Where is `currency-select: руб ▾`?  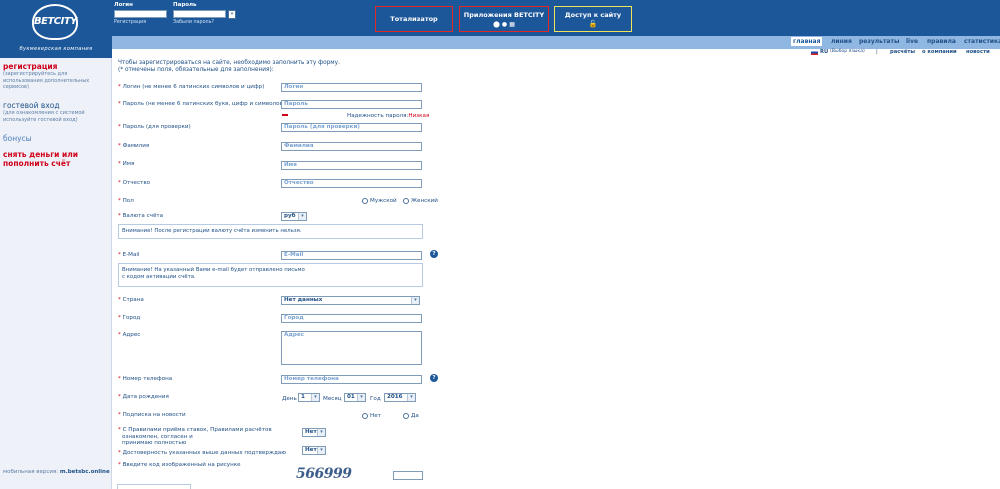 currency-select: руб ▾ is located at coordinates (294, 216).